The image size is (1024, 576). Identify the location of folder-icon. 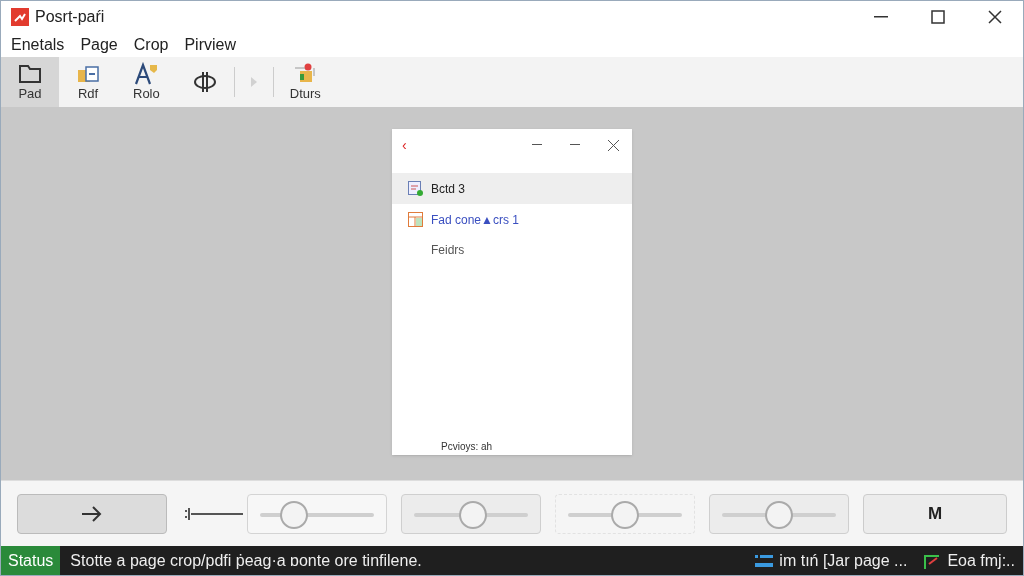
(30, 74).